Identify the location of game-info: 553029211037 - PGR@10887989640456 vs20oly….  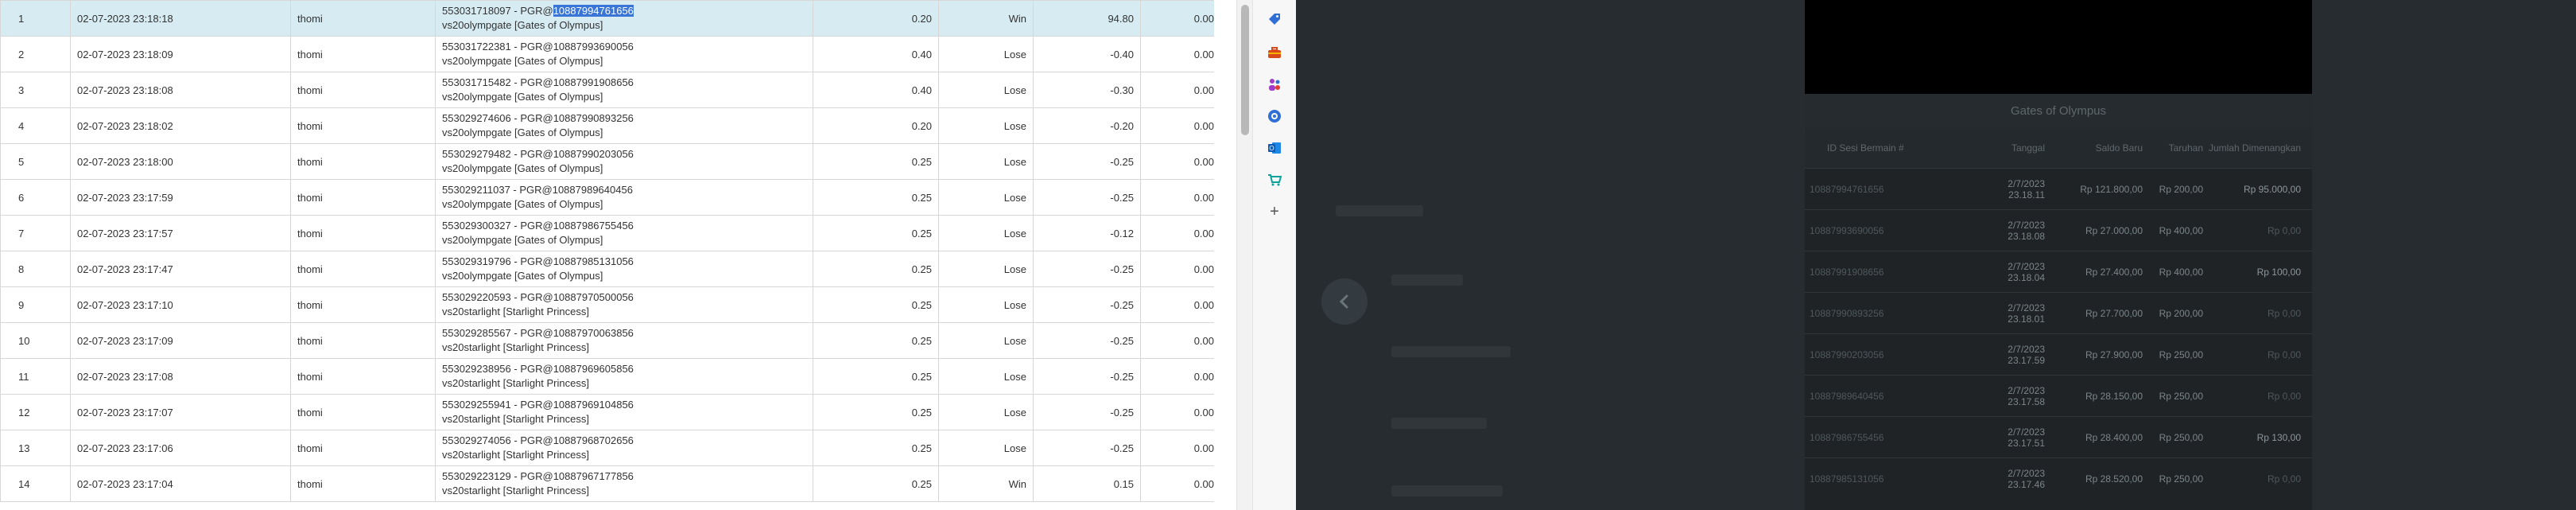
(624, 197).